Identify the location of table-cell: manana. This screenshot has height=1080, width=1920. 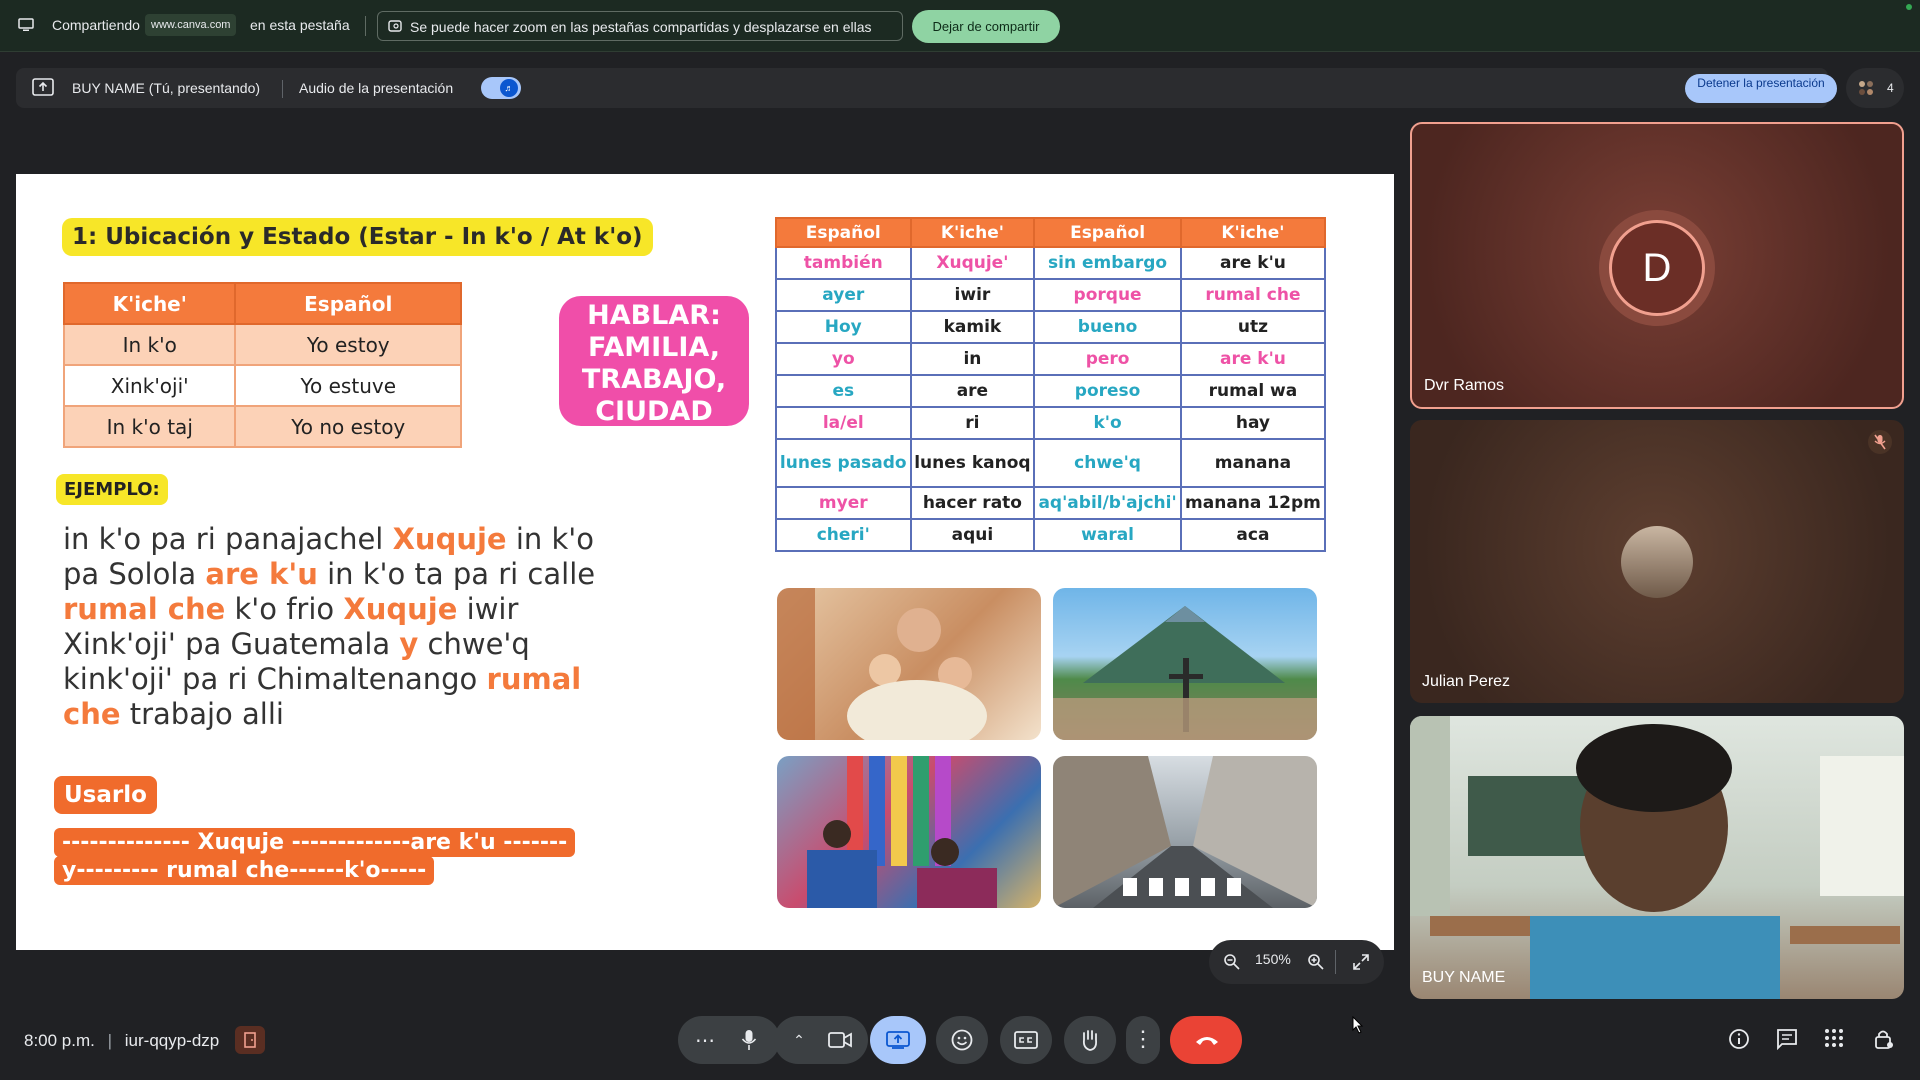
(1253, 463).